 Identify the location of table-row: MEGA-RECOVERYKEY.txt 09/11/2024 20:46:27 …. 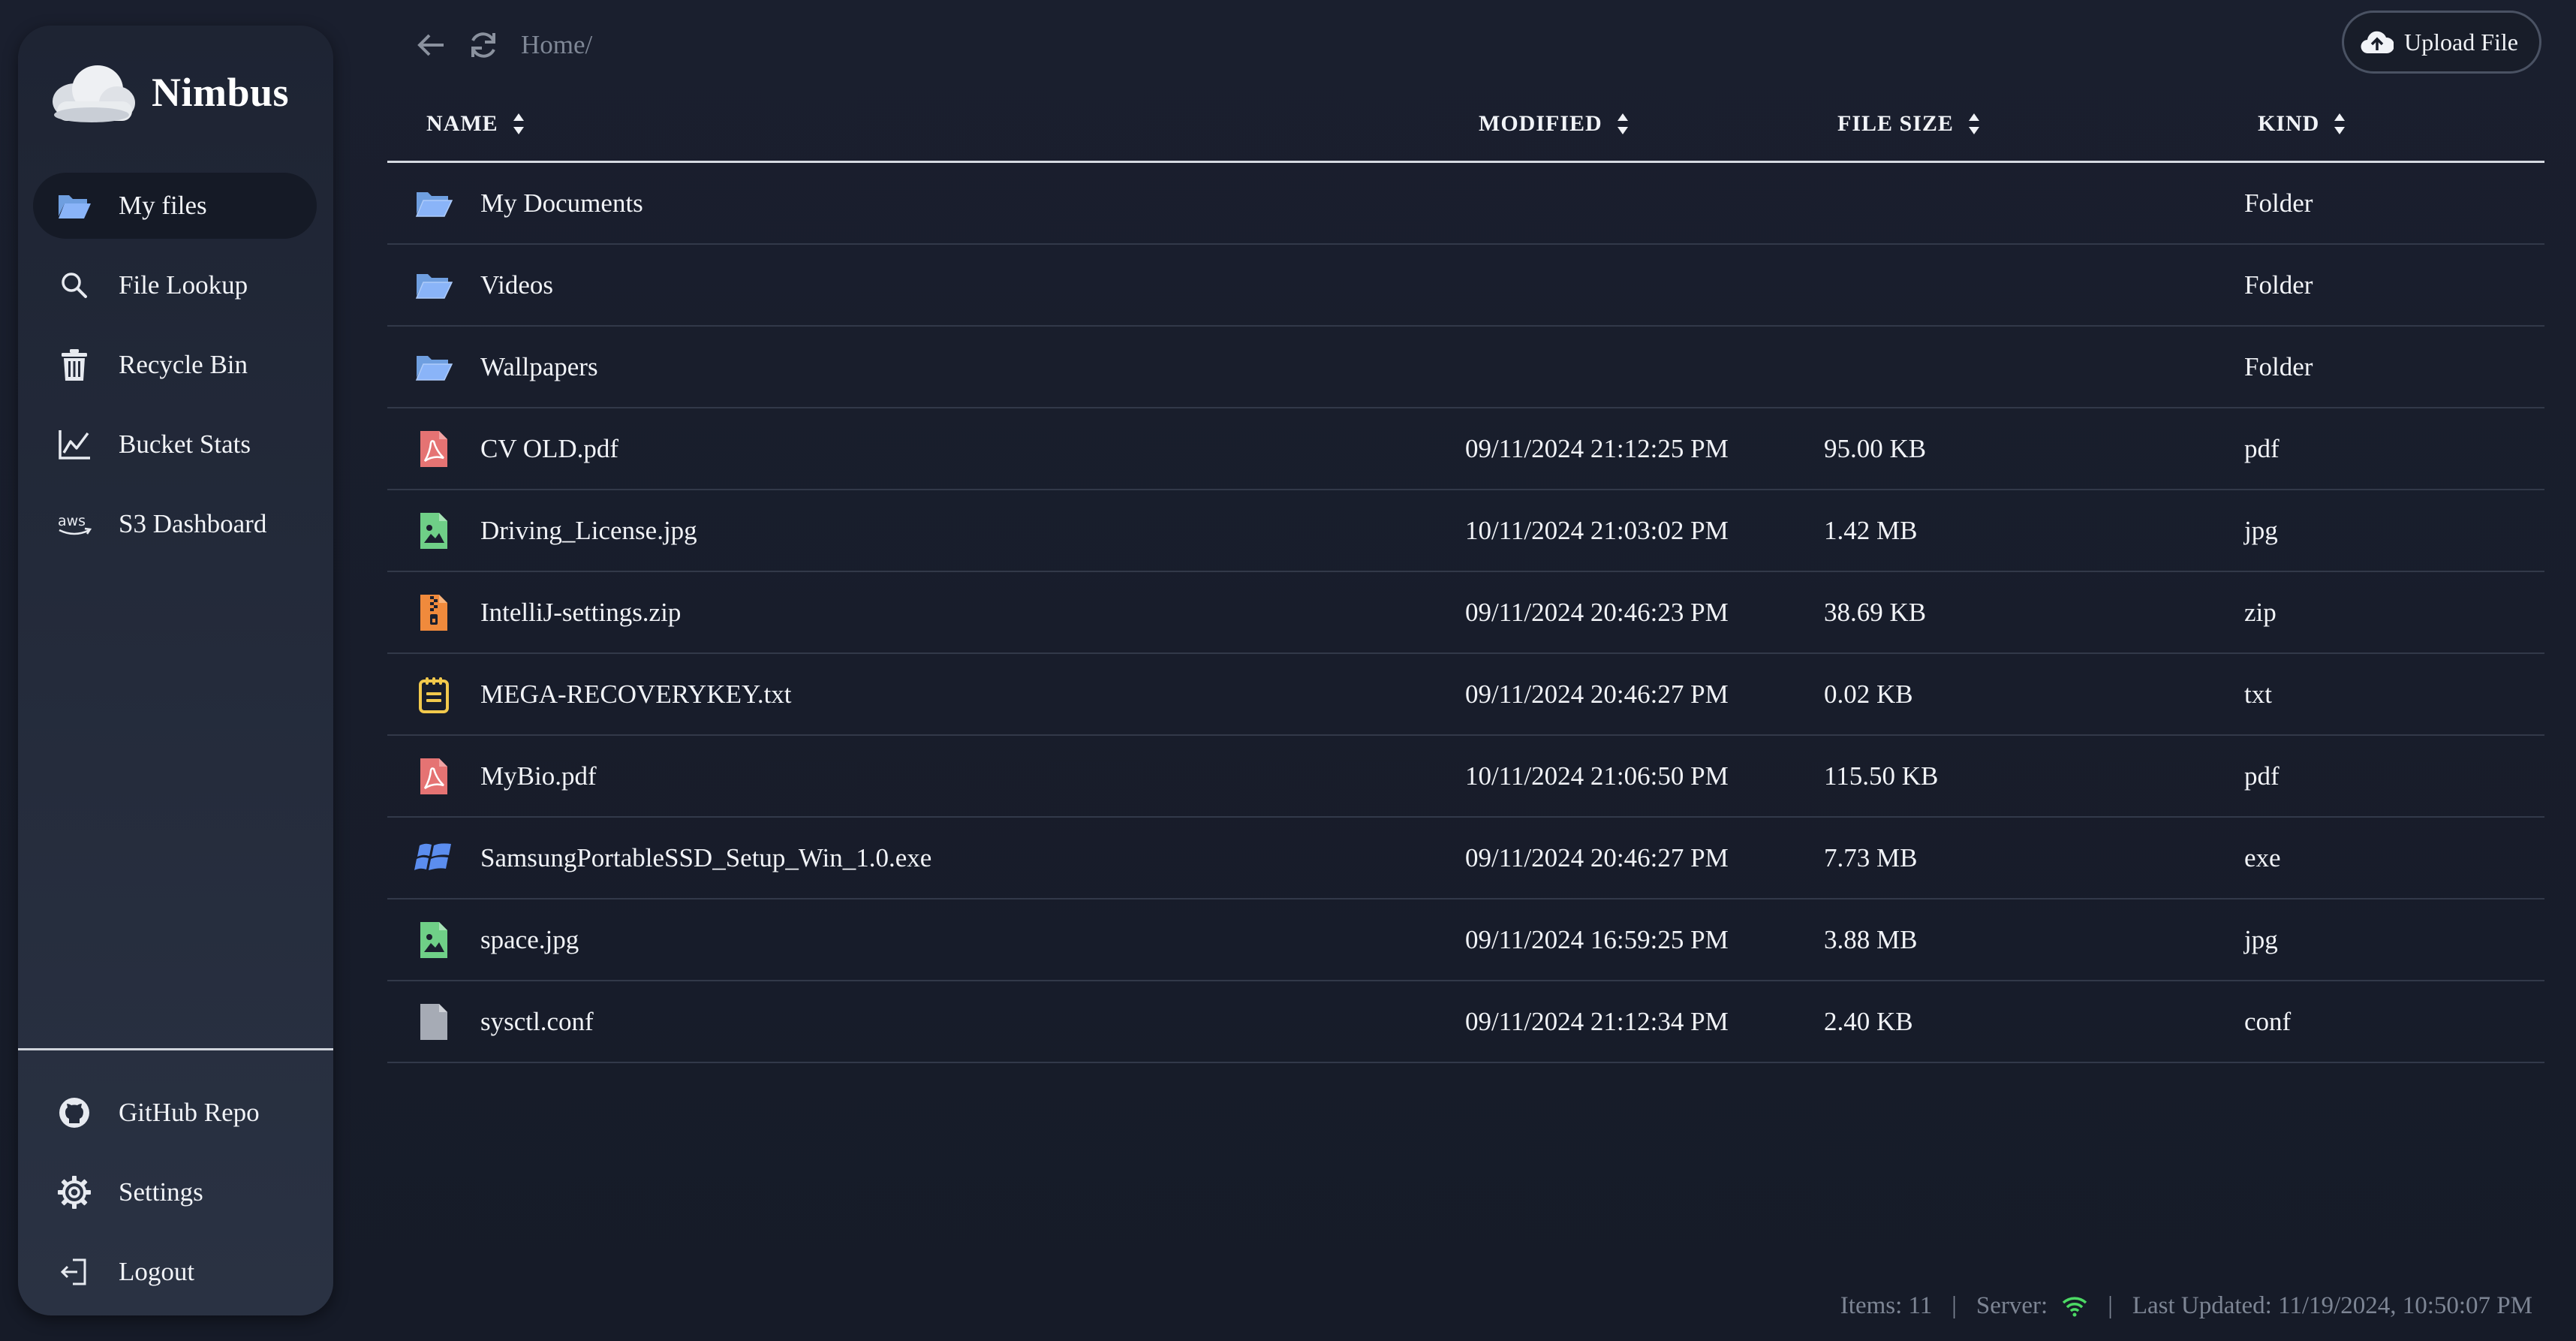
(1465, 695).